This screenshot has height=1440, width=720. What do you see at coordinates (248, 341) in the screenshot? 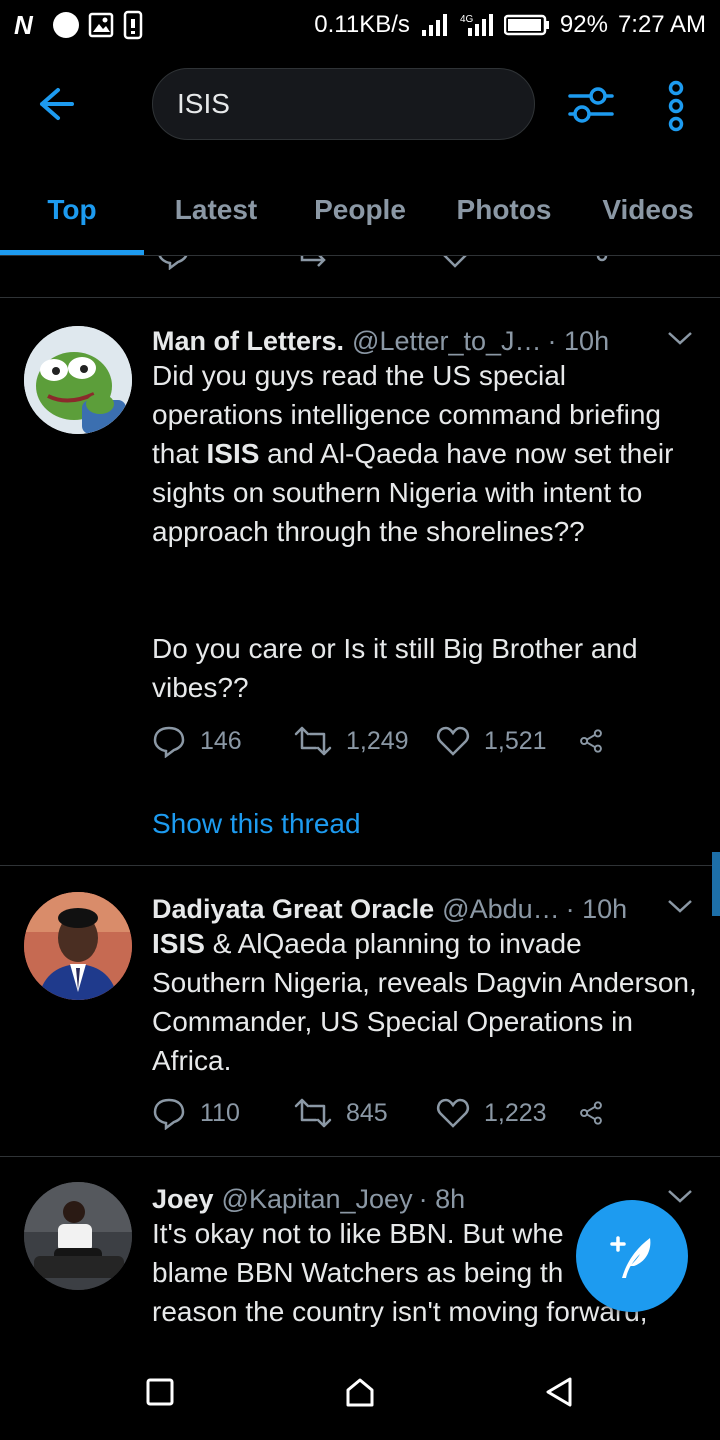
I see `display-name: Man of Letters.` at bounding box center [248, 341].